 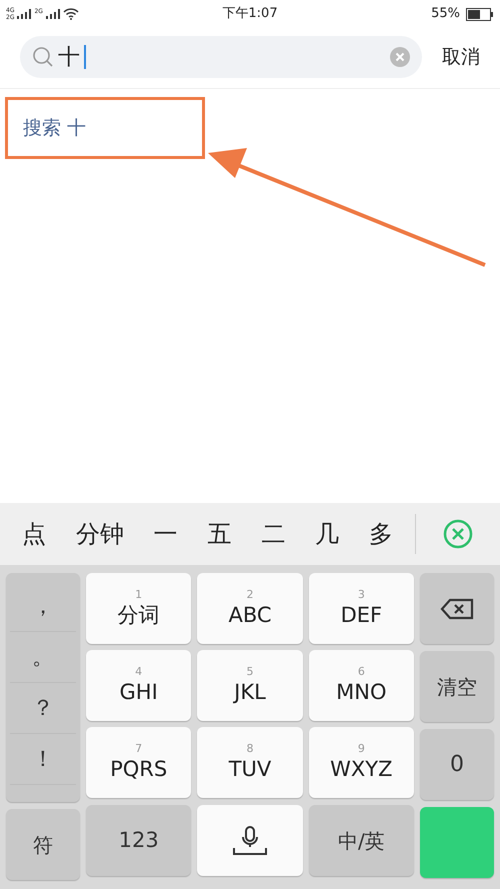 What do you see at coordinates (250, 14) in the screenshot?
I see `clock-time: 下午1:07` at bounding box center [250, 14].